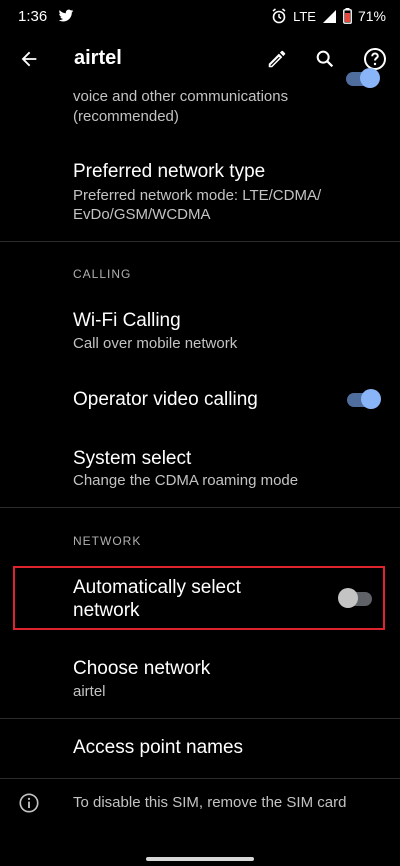  Describe the element at coordinates (142, 668) in the screenshot. I see `choose-network-title: Choose network` at that location.